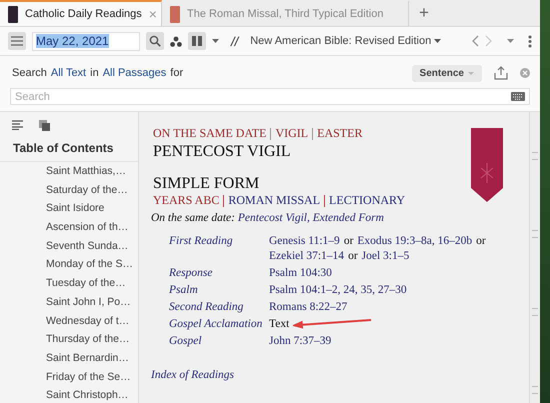 The width and height of the screenshot is (550, 403). What do you see at coordinates (86, 41) in the screenshot?
I see `date-field: May 22, 2021` at bounding box center [86, 41].